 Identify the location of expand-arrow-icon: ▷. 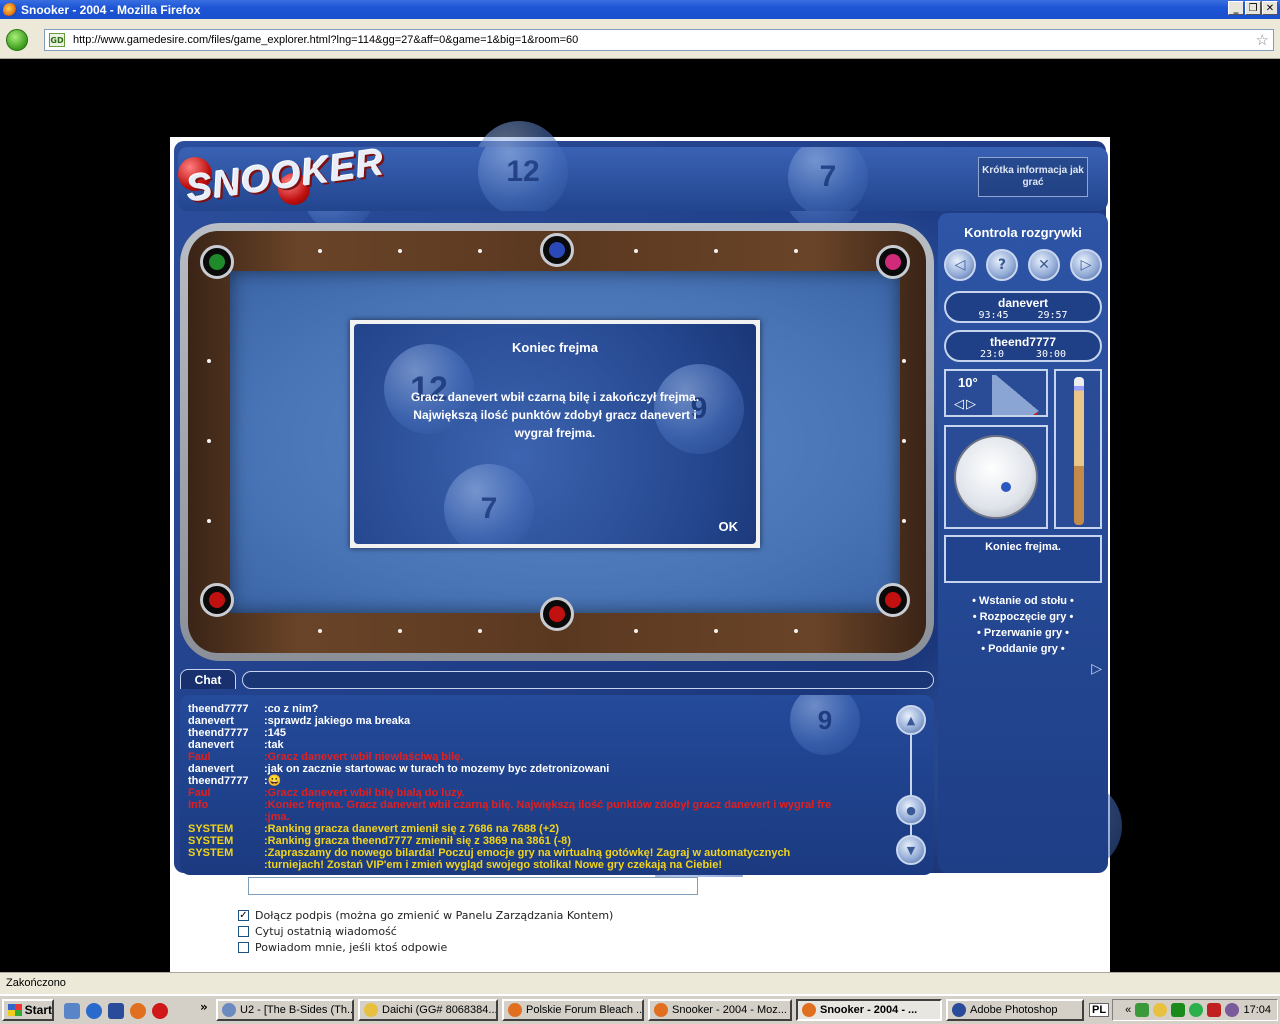
(1096, 669).